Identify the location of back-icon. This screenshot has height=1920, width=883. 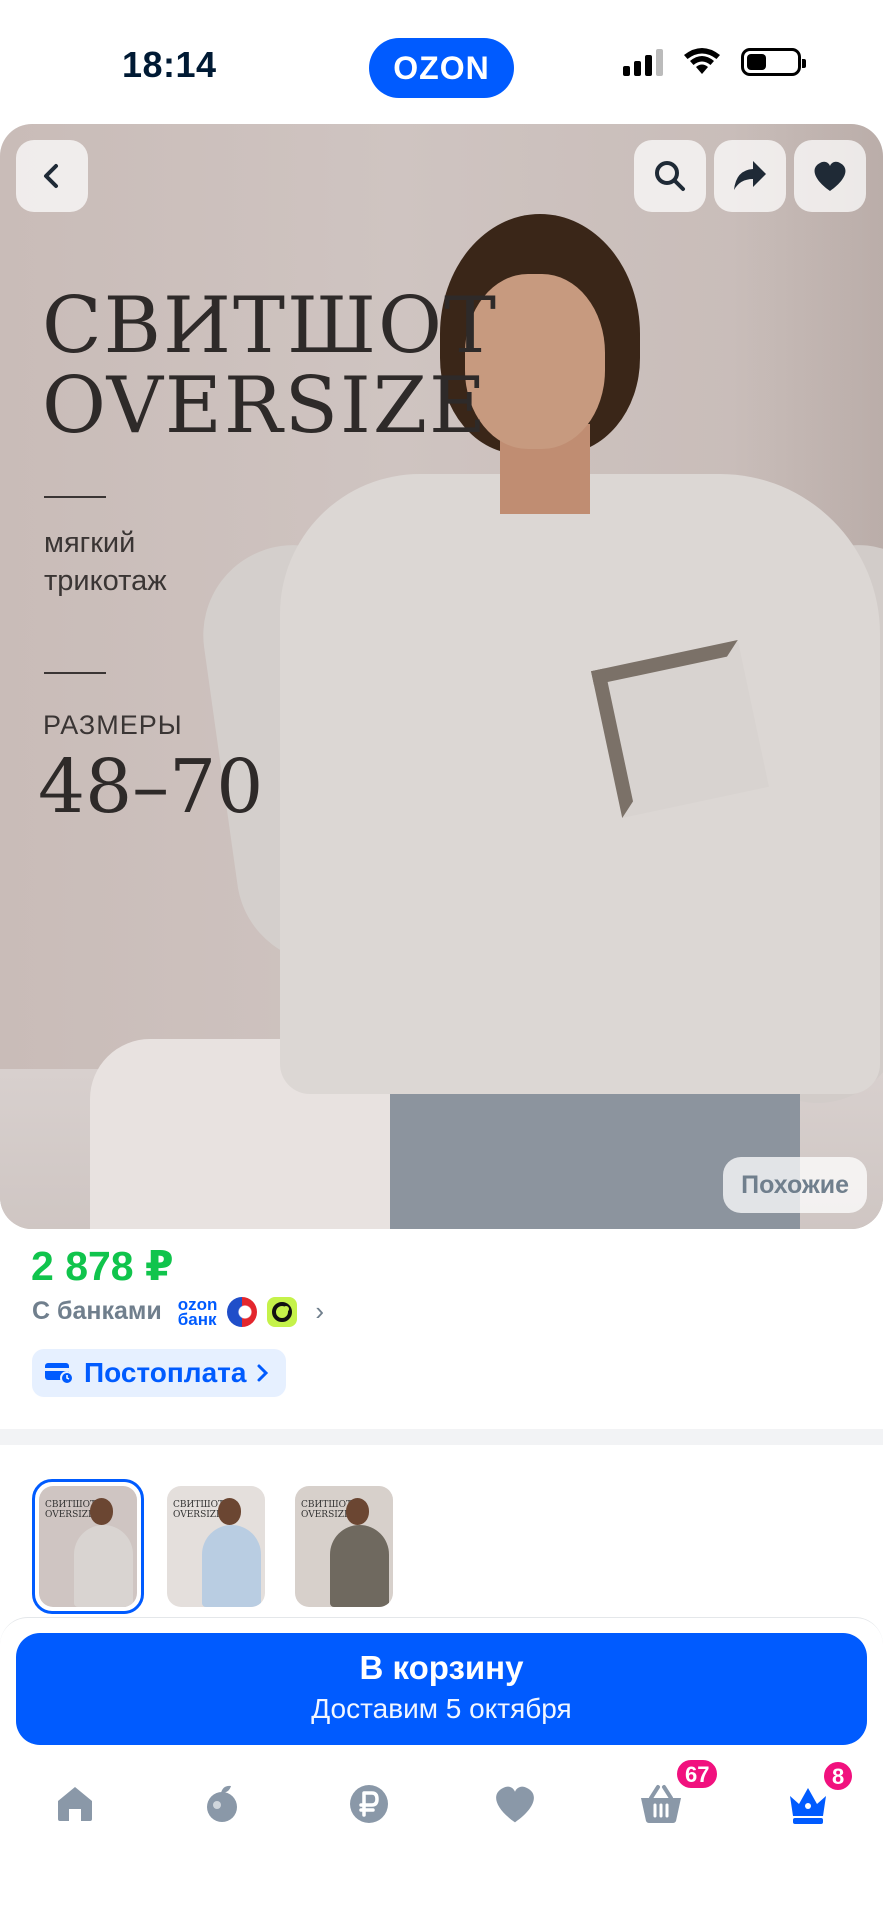
(51, 176).